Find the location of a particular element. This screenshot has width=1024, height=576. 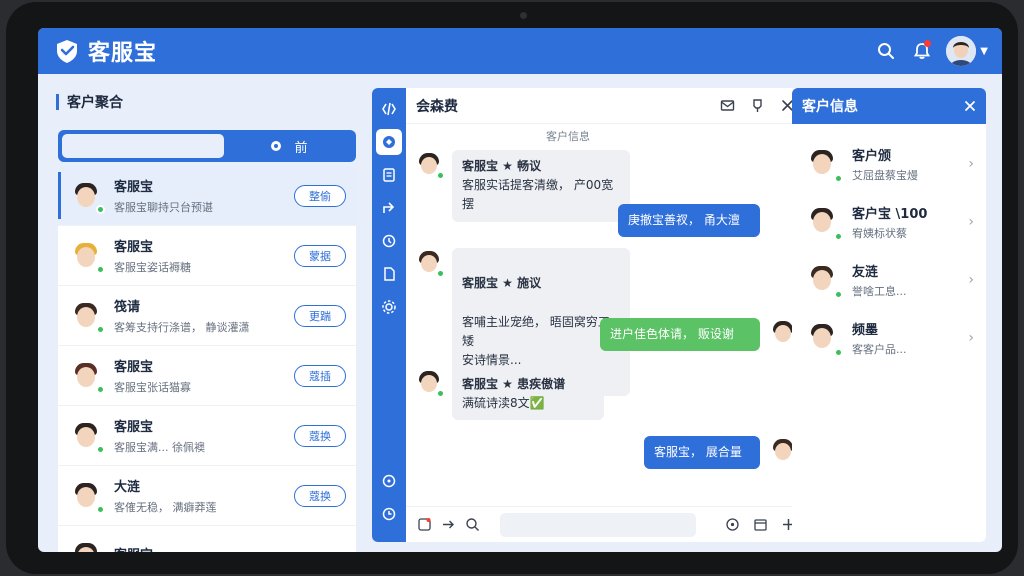

message-outgoing: 庚撤宝善衩， 甬大澶 is located at coordinates (689, 221).